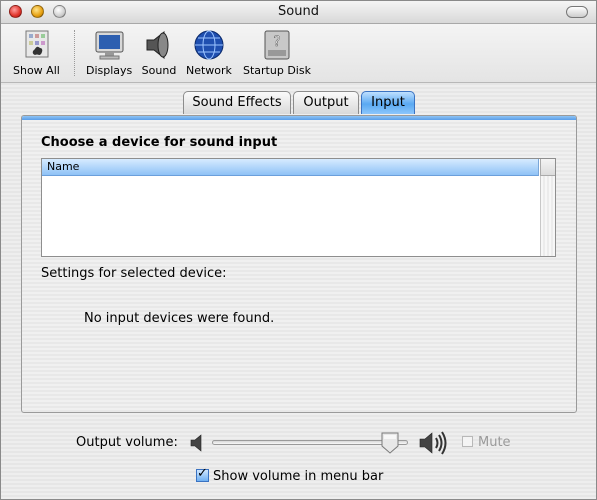 This screenshot has height=500, width=597. I want to click on panel-accent-bar, so click(299, 118).